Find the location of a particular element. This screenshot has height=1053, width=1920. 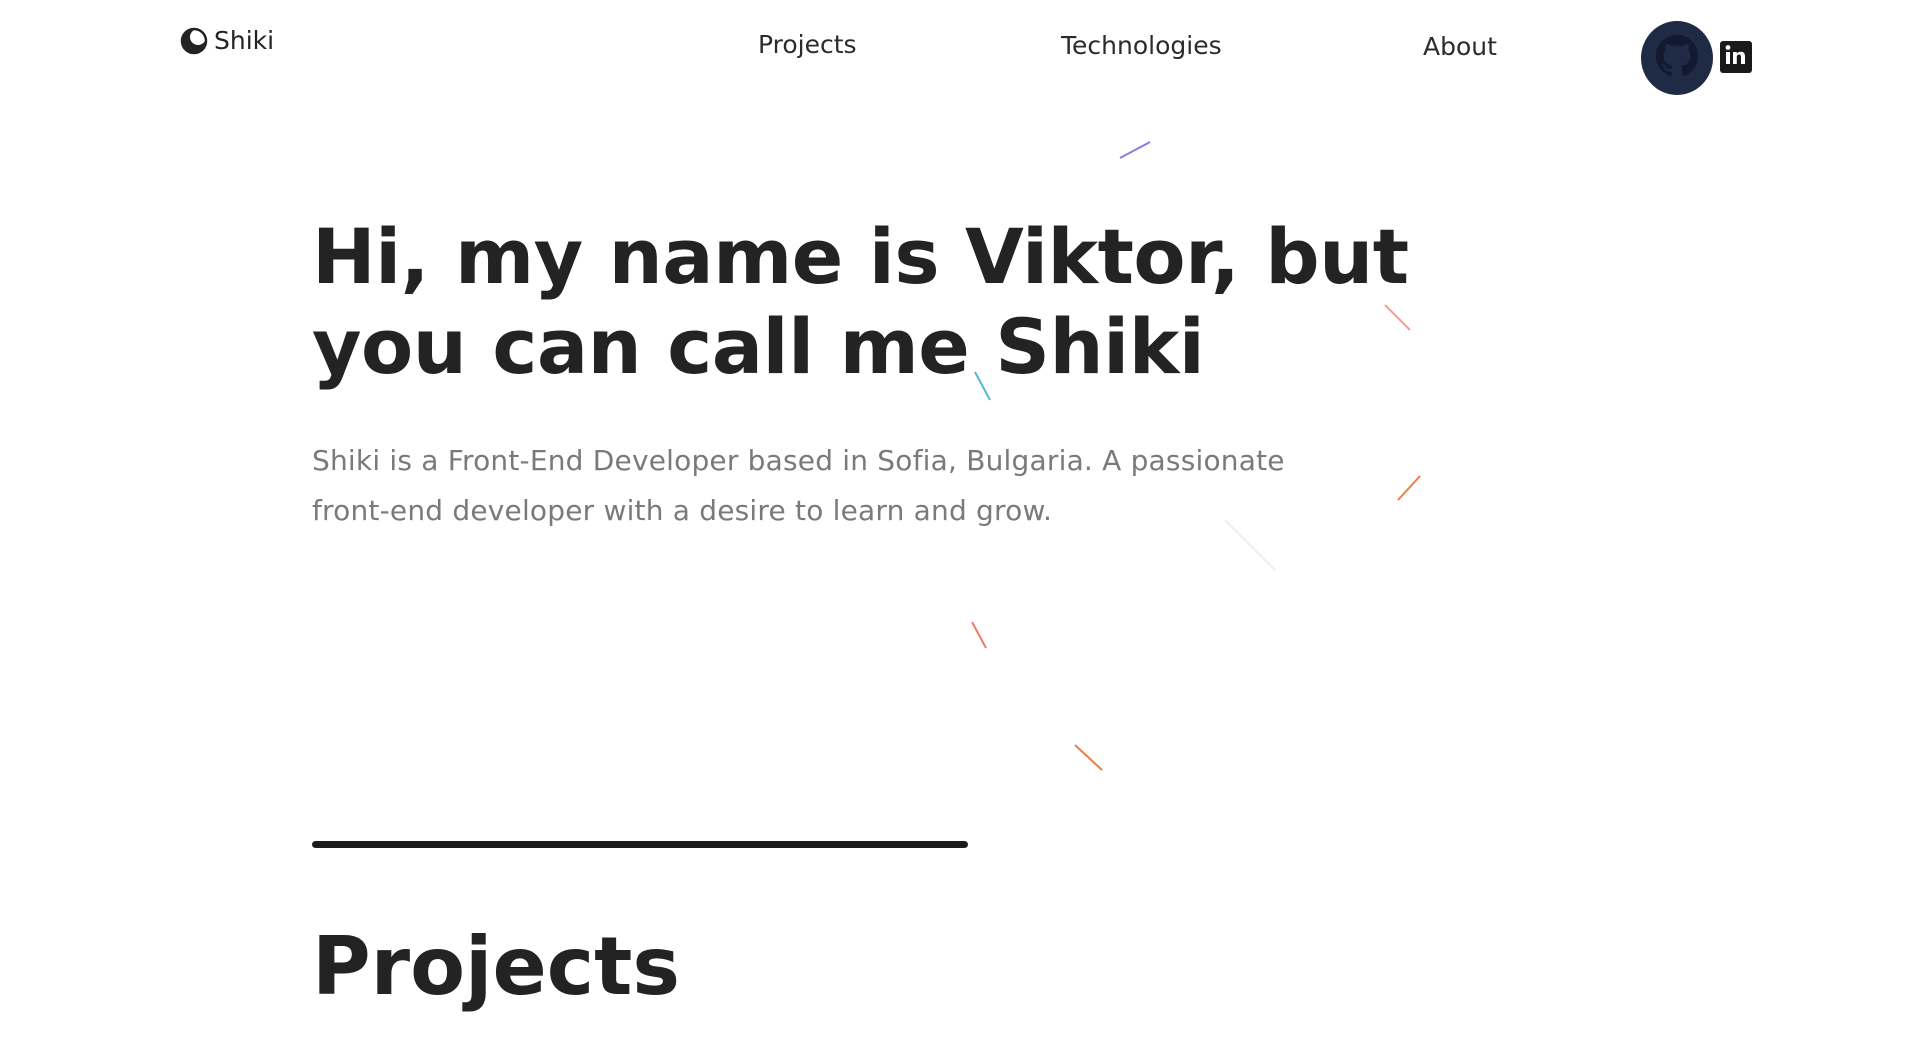

github-icon is located at coordinates (1677, 58).